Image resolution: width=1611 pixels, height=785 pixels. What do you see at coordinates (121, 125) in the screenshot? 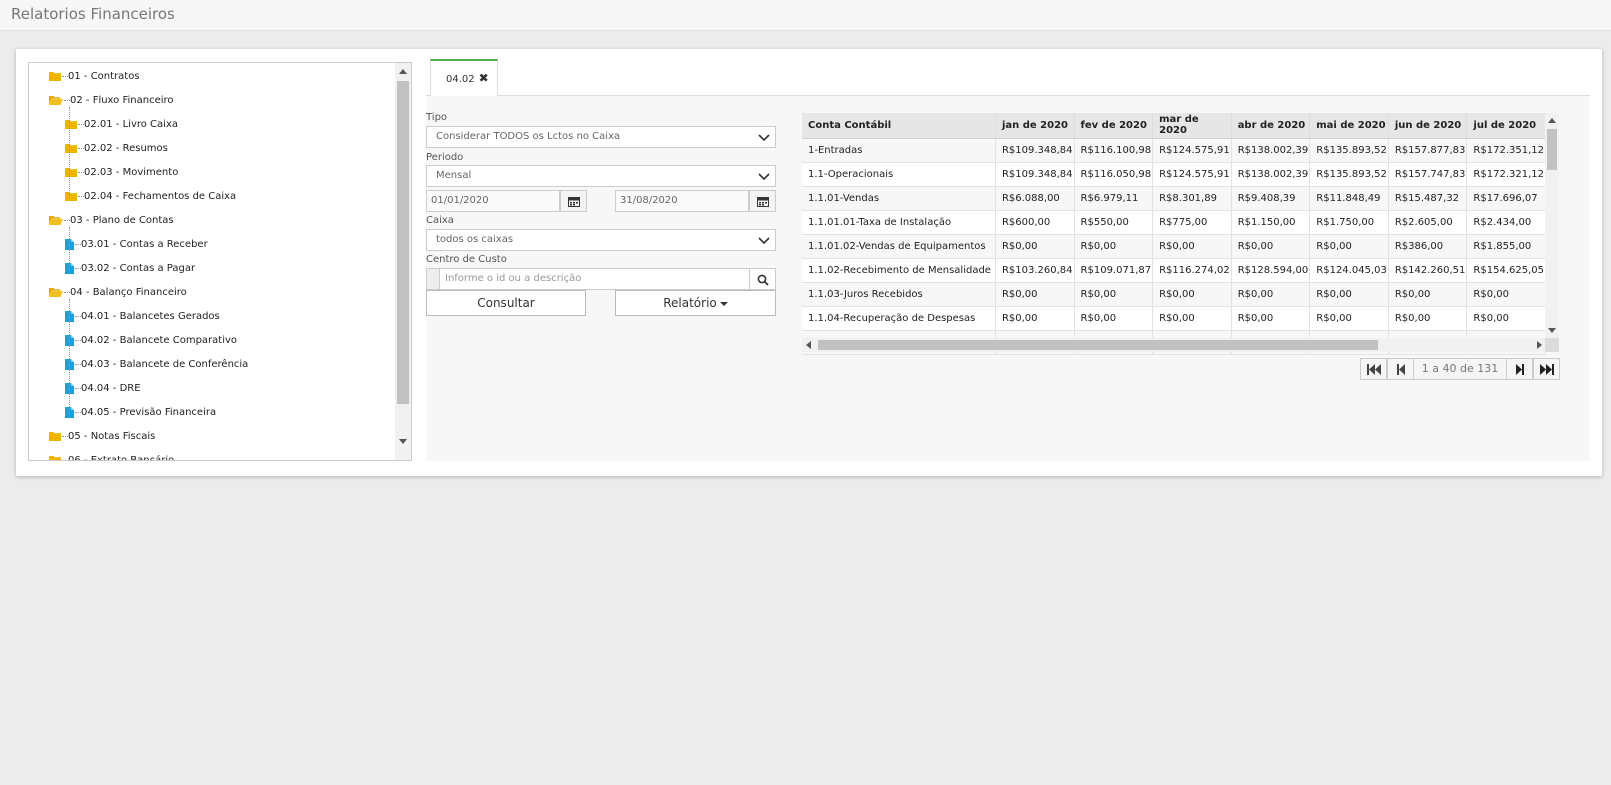
I see `tree-item: 02.01 - Livro Caixa` at bounding box center [121, 125].